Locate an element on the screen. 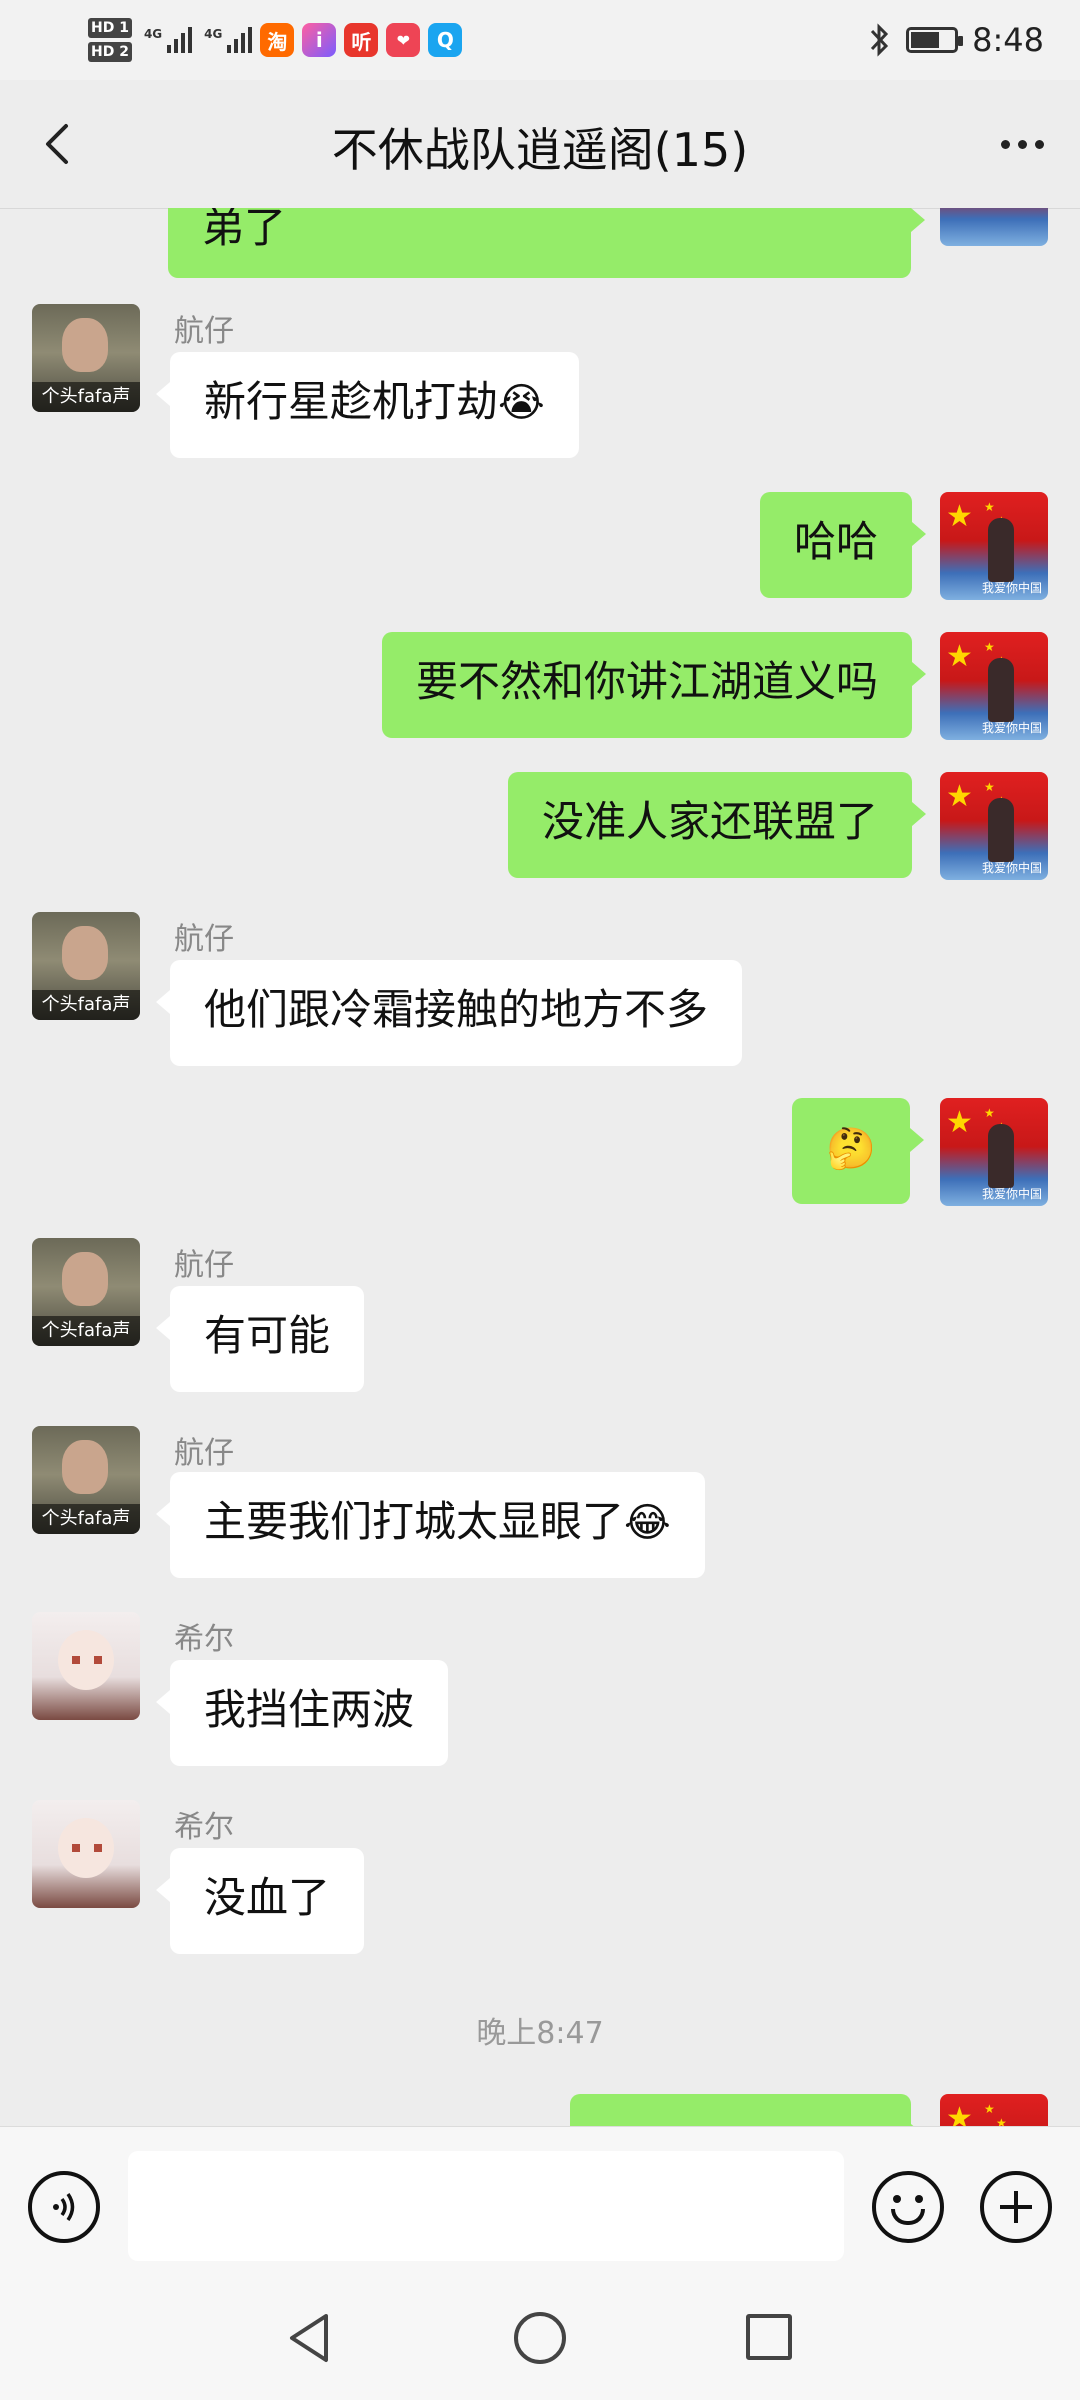 The width and height of the screenshot is (1080, 2400). nav-recents-icon is located at coordinates (769, 2337).